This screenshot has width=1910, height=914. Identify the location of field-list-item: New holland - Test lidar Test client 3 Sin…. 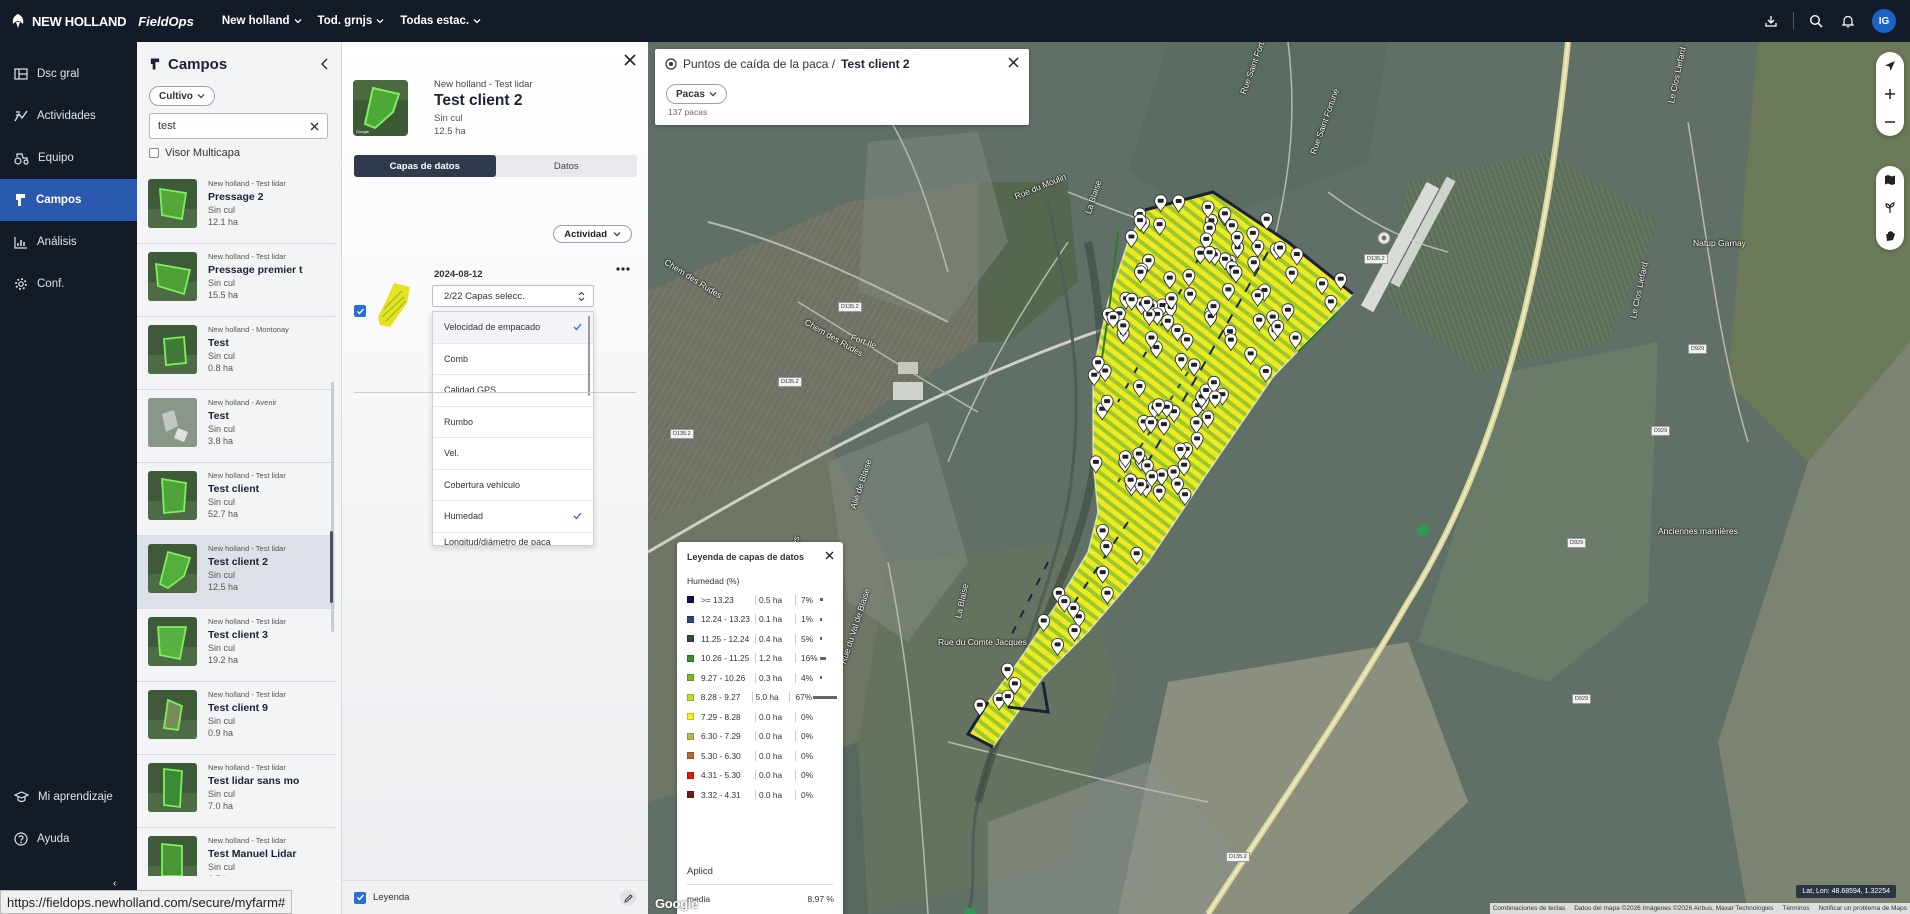
(236, 645).